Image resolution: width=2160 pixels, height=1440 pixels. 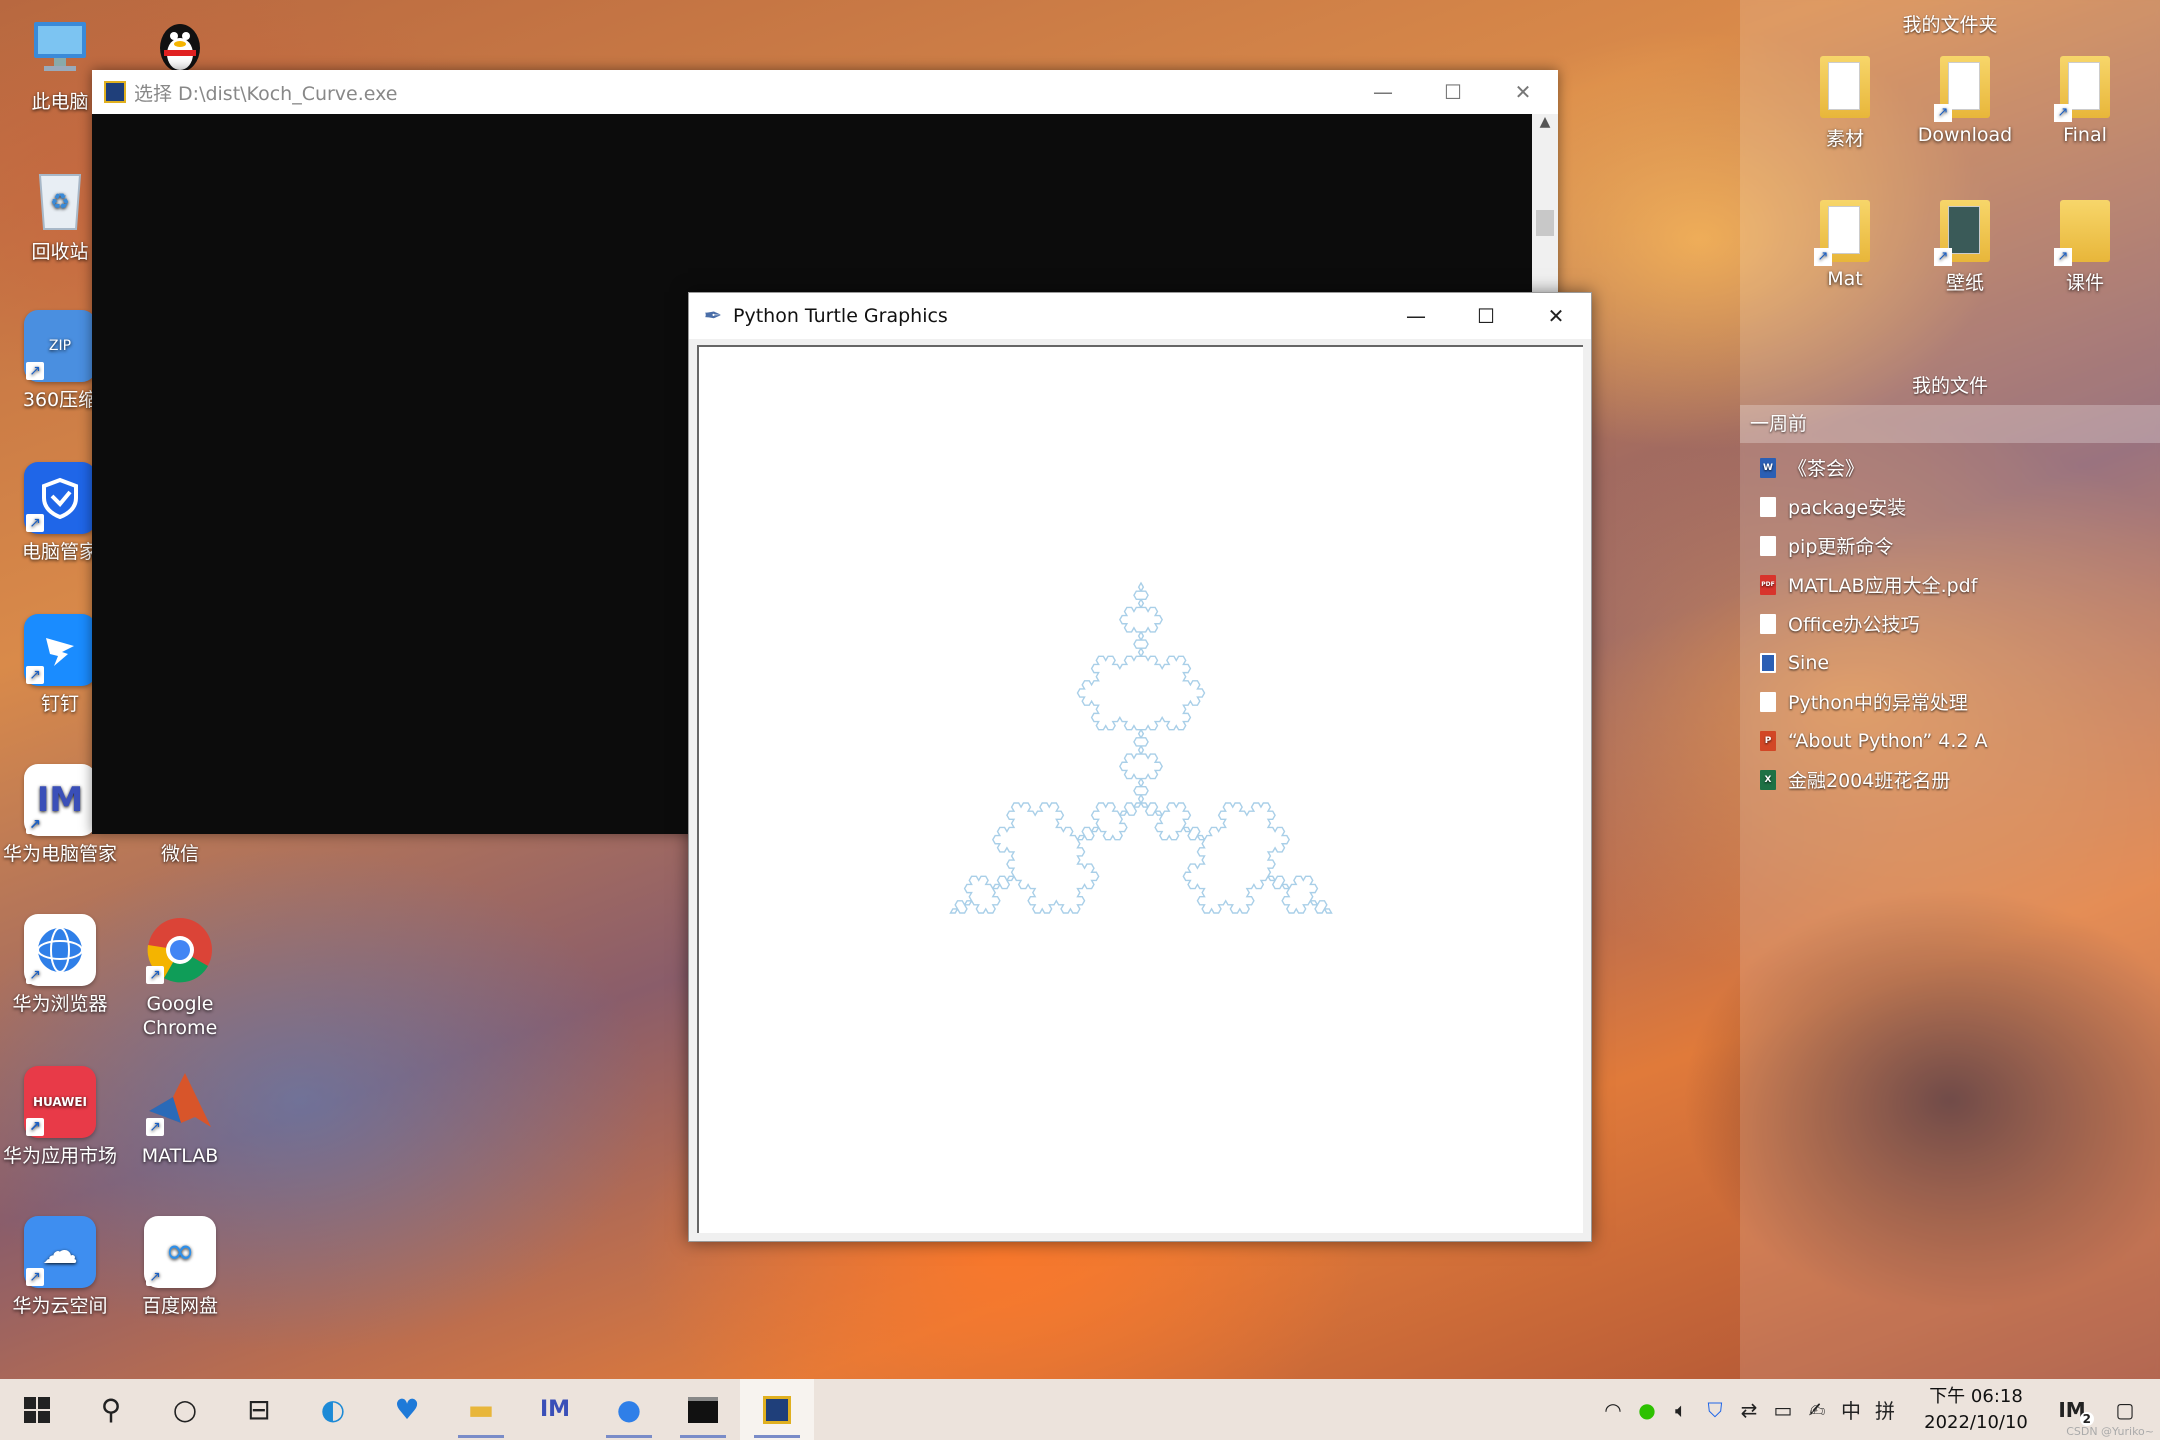 What do you see at coordinates (2072, 1412) in the screenshot?
I see `huawei-tray-icon: IM 2` at bounding box center [2072, 1412].